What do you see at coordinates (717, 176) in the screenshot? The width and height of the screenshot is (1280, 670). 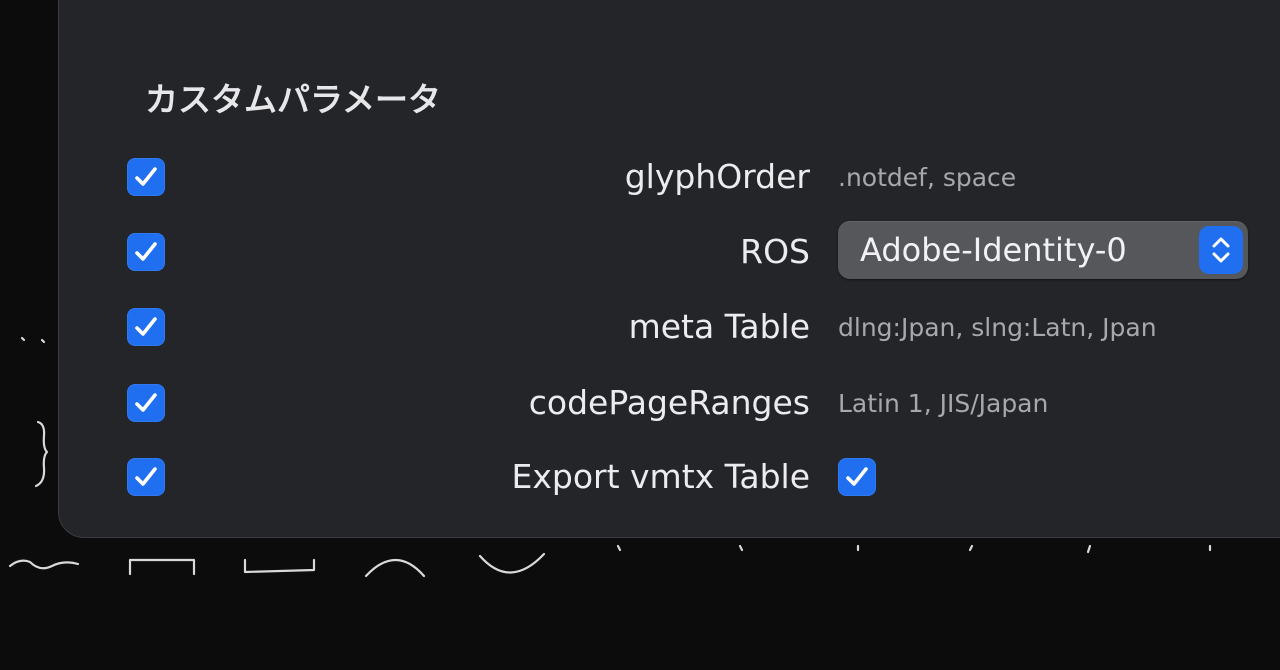 I see `param-name: glyphOrder` at bounding box center [717, 176].